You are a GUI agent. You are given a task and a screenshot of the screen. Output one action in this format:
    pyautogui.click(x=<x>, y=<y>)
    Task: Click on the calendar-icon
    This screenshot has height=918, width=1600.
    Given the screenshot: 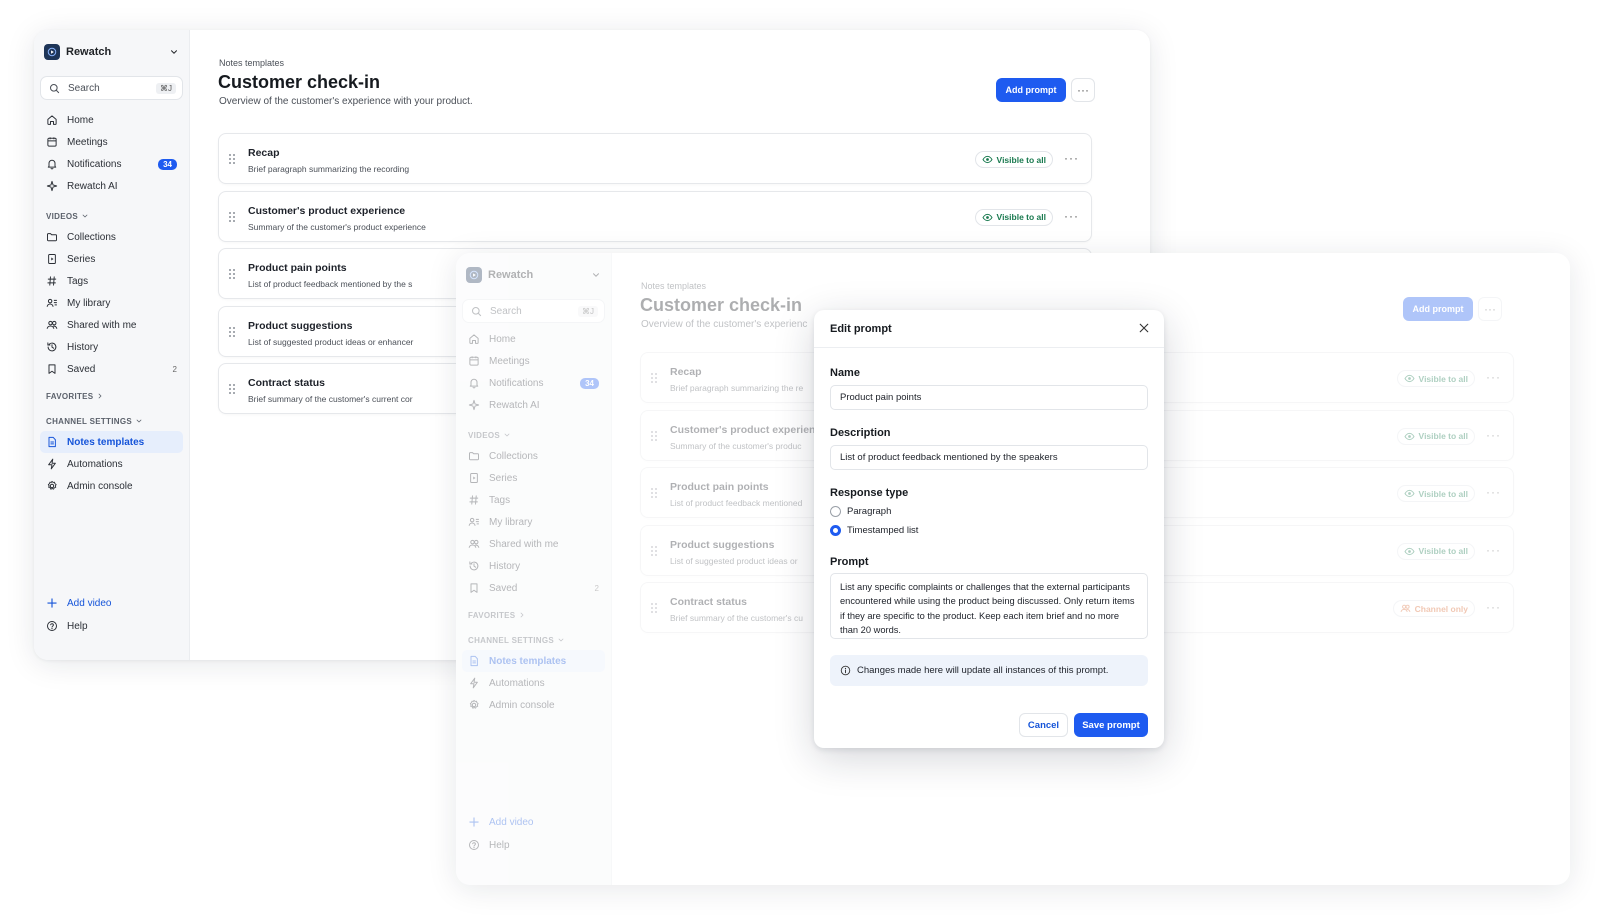 What is the action you would take?
    pyautogui.click(x=474, y=361)
    